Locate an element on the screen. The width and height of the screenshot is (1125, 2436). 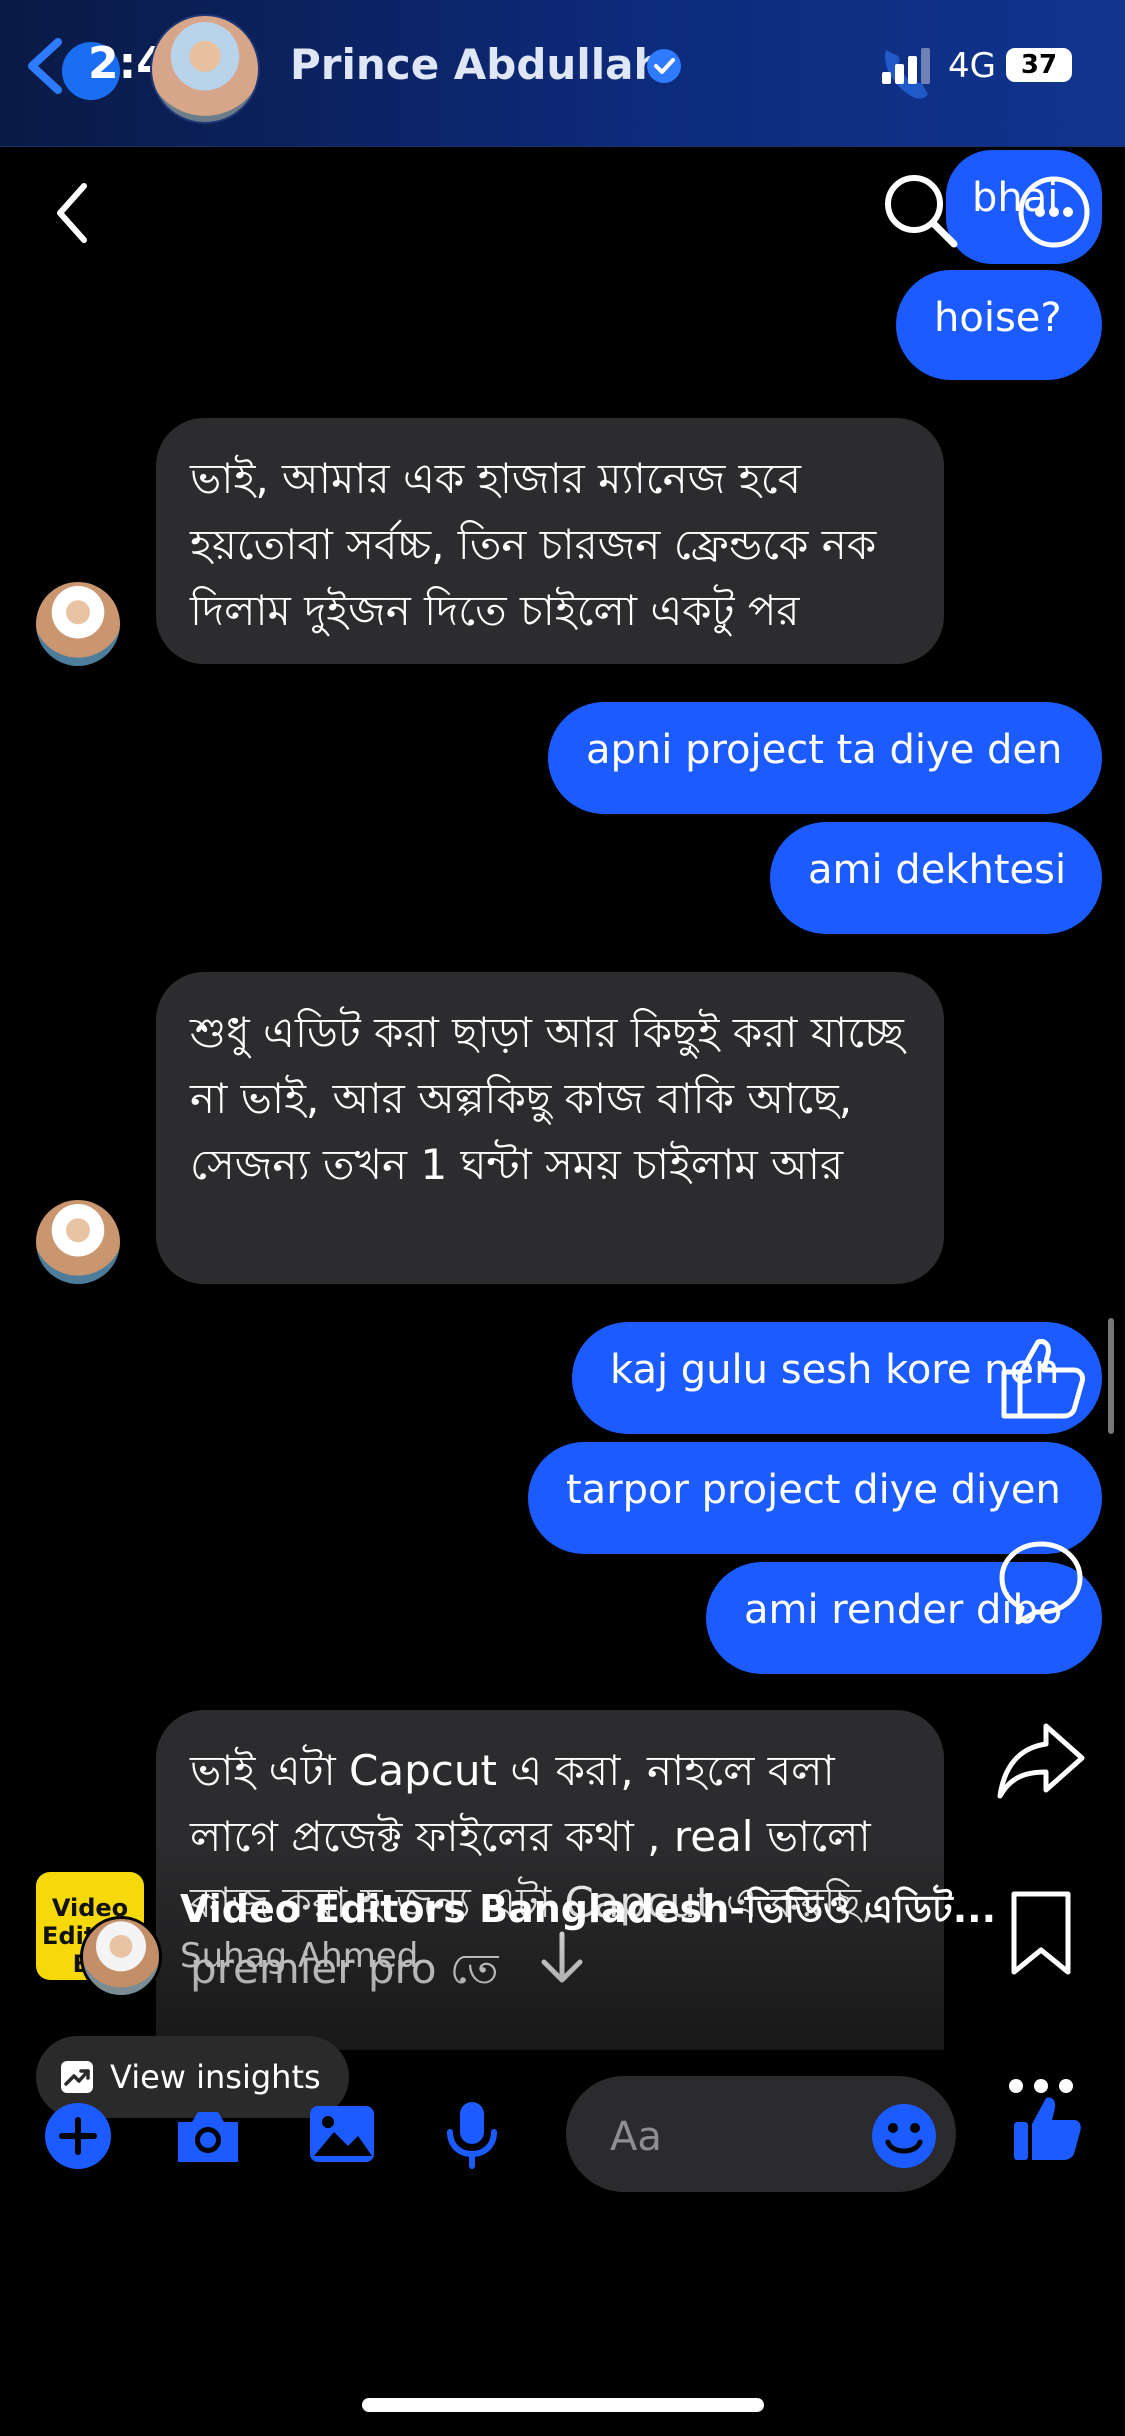
more-options-icon is located at coordinates (1054, 212).